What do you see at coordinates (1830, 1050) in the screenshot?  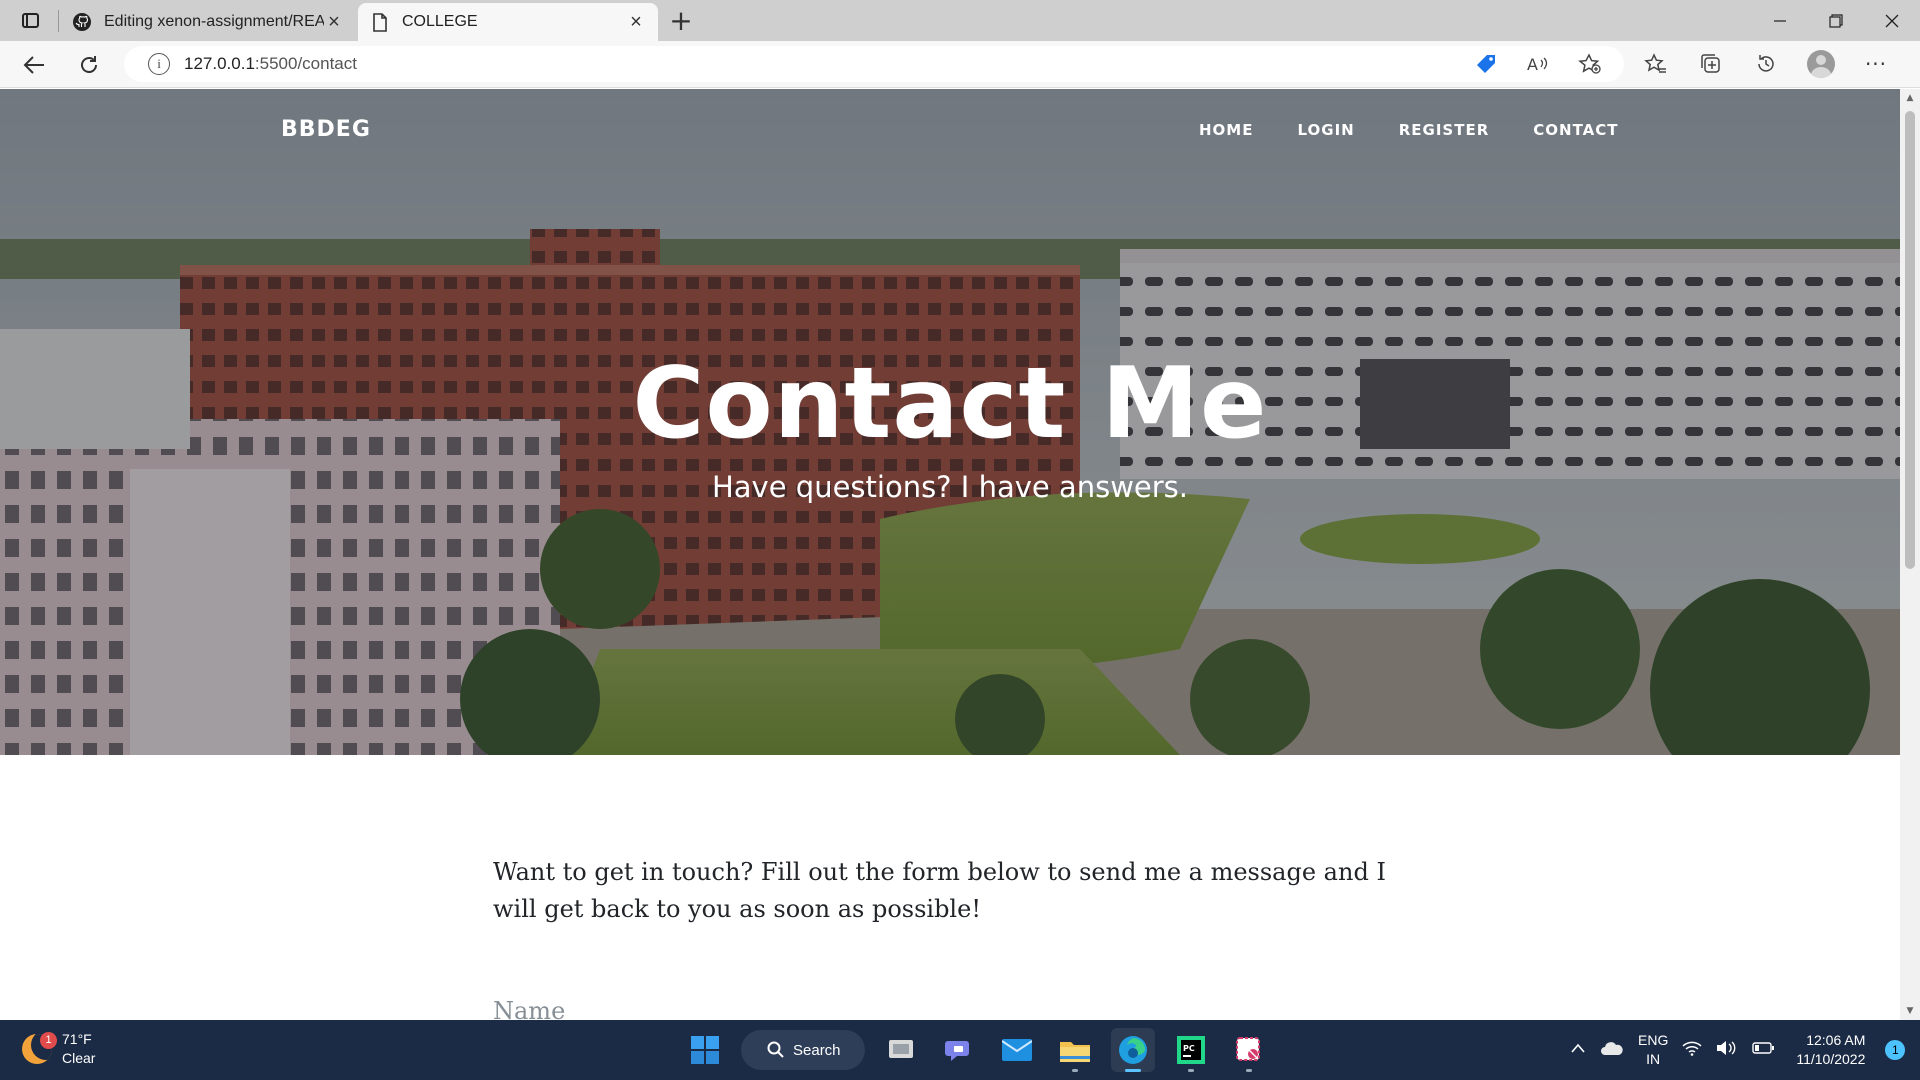 I see `system-clock: 12:06 AM 11/10/2022` at bounding box center [1830, 1050].